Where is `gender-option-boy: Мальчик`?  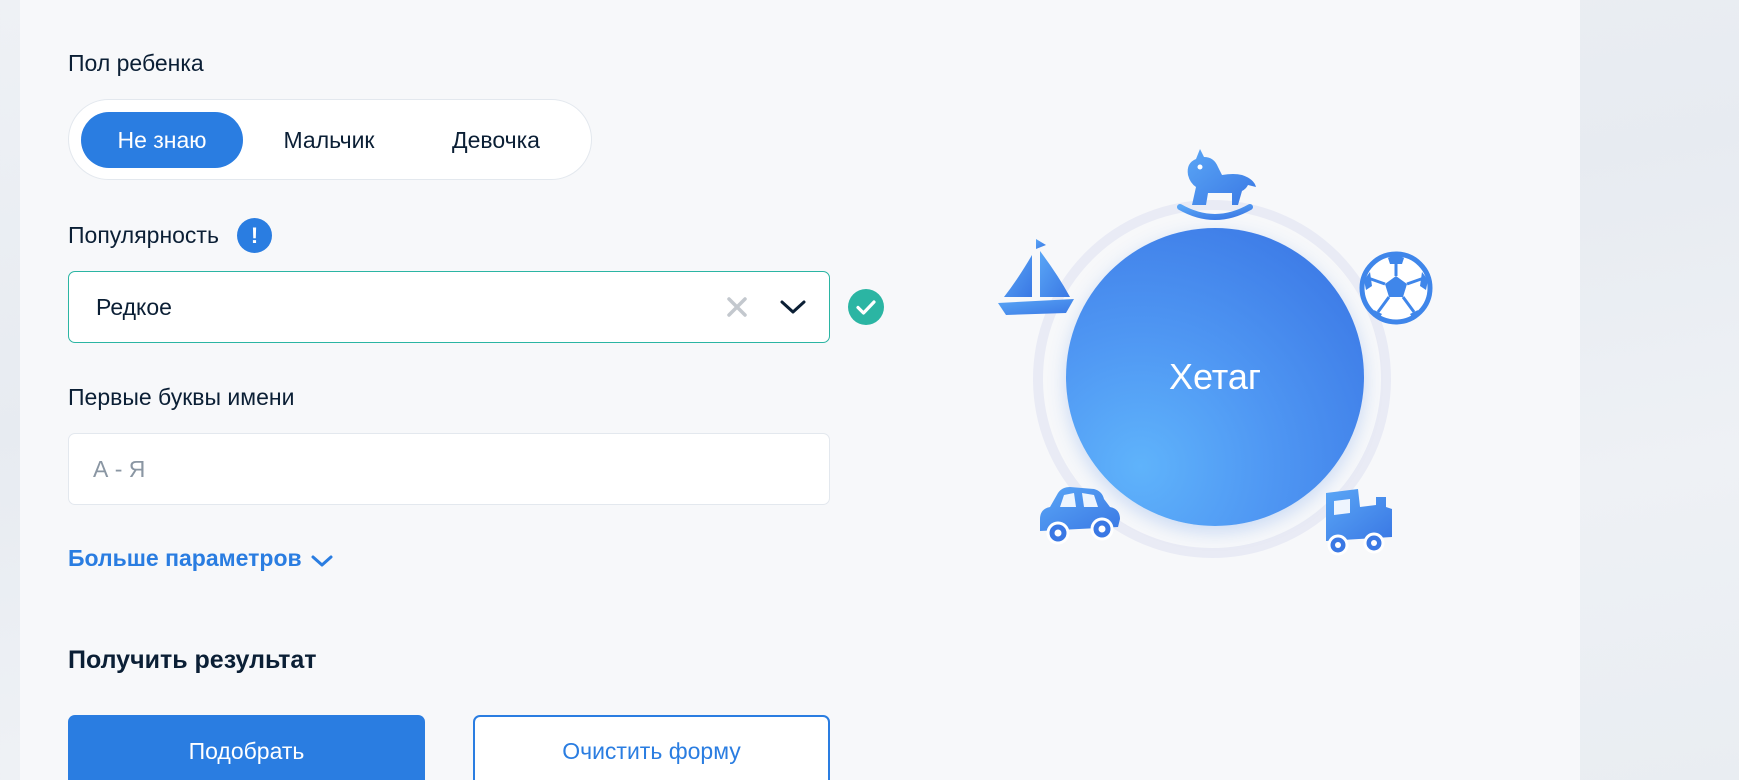
gender-option-boy: Мальчик is located at coordinates (329, 140).